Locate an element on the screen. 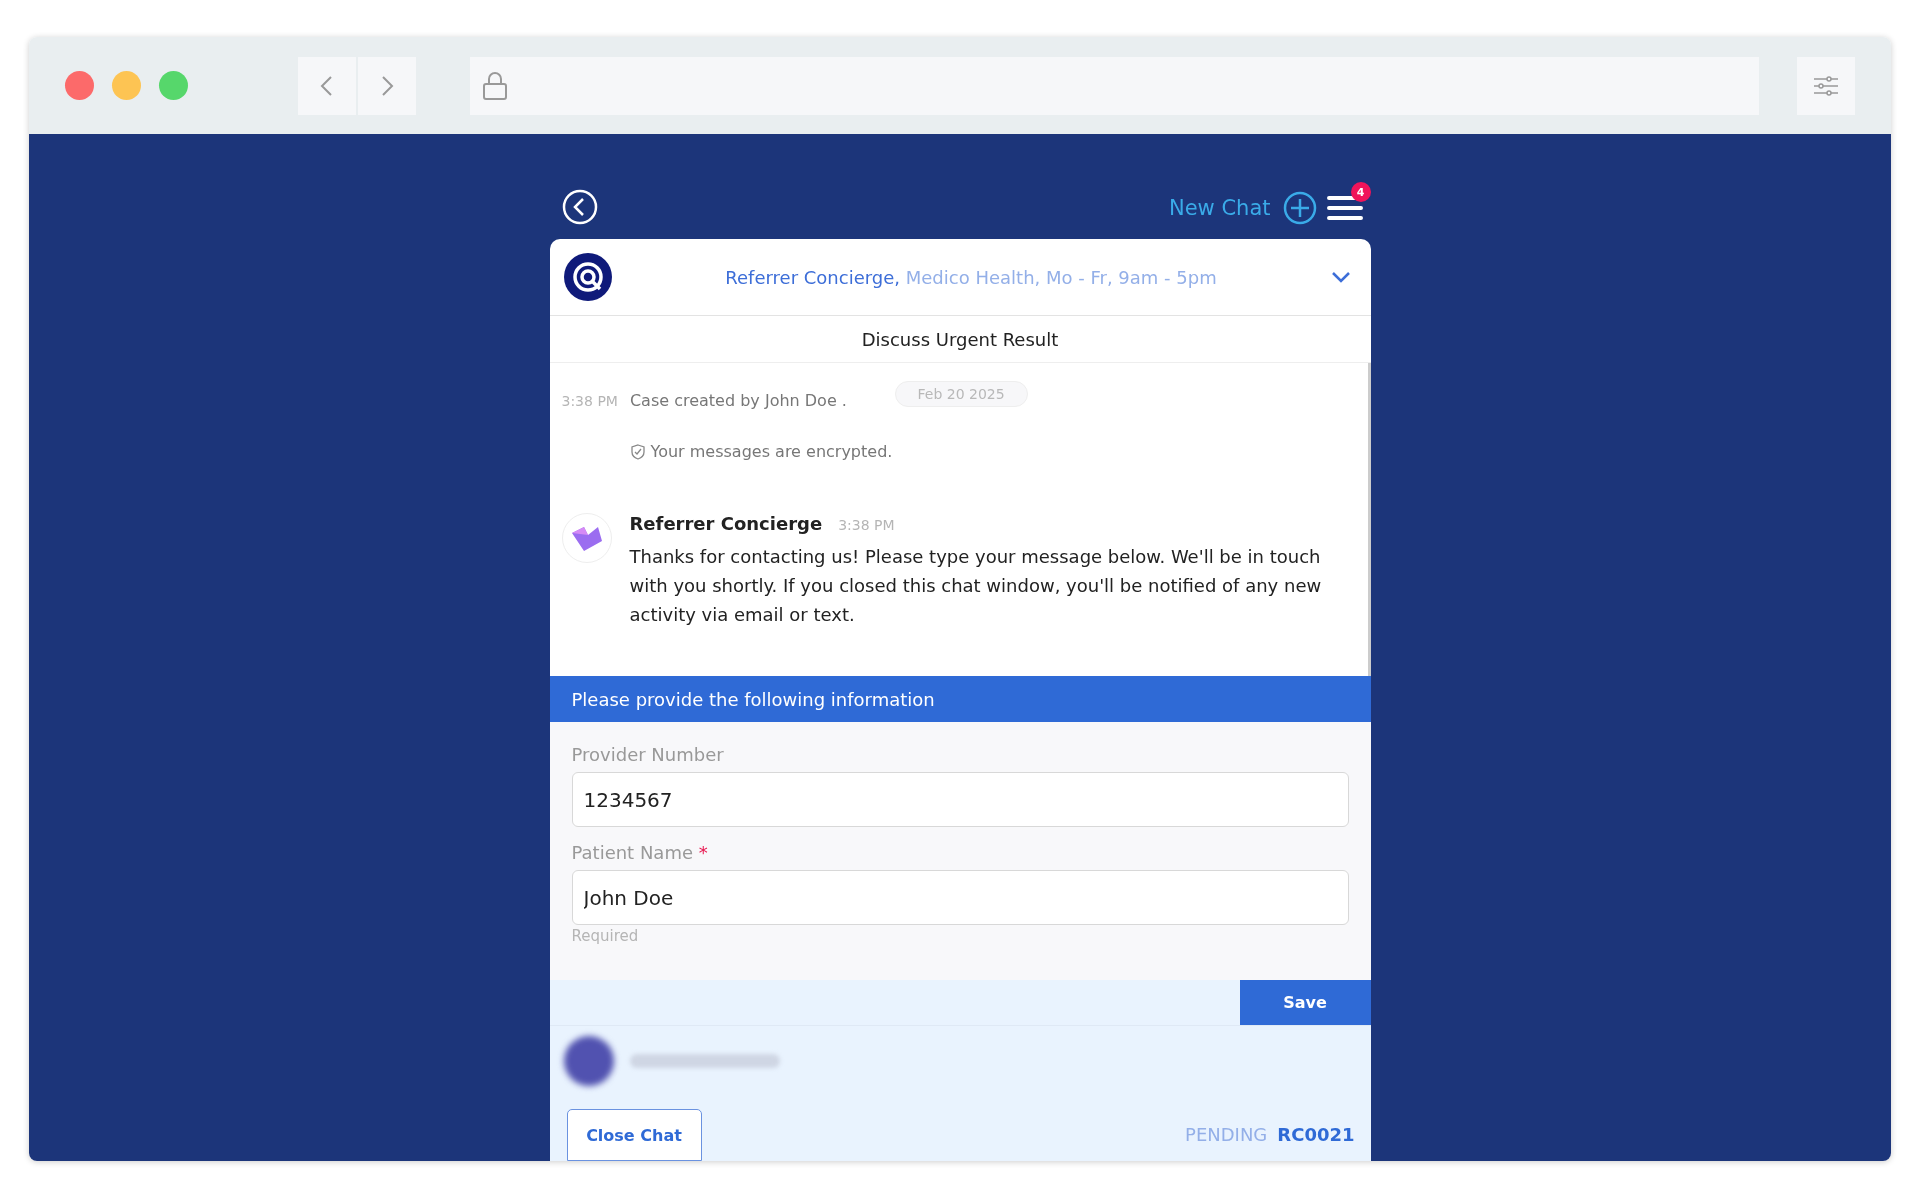 Image resolution: width=1920 pixels, height=1200 pixels. chevron-left-icon is located at coordinates (327, 85).